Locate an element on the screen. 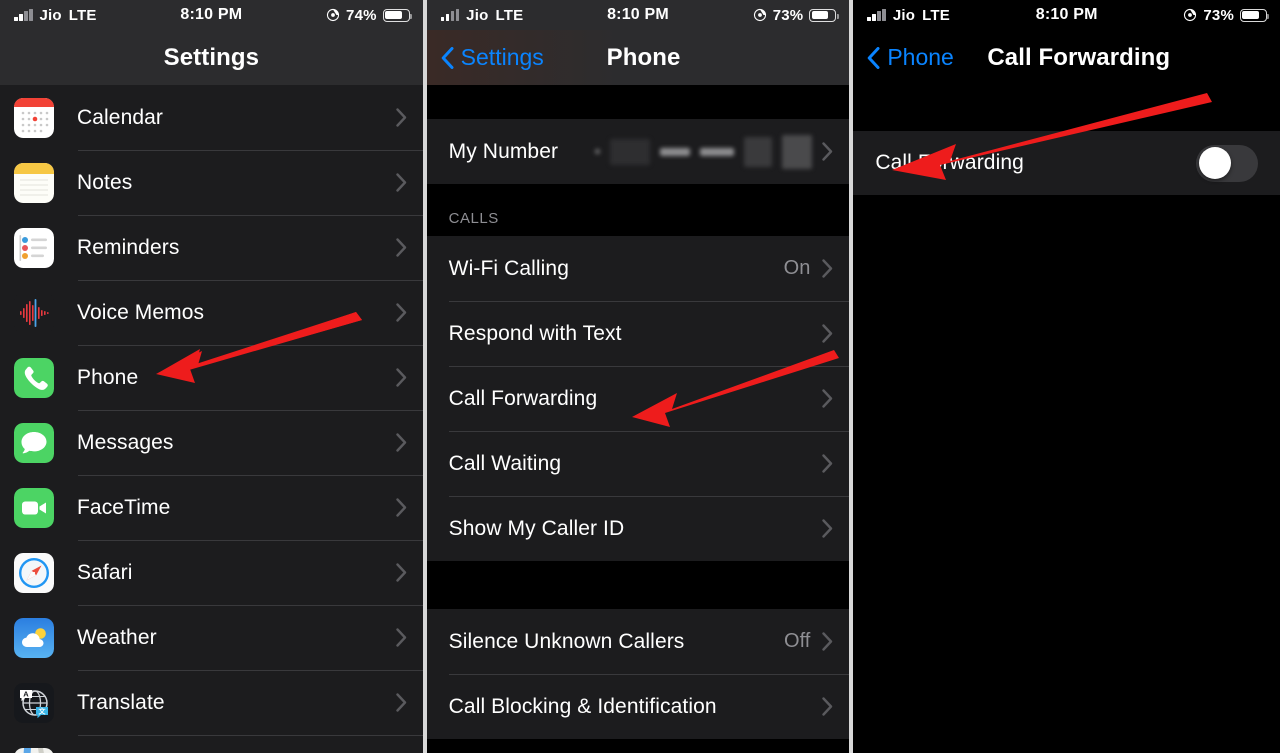  group-spacer is located at coordinates (638, 585).